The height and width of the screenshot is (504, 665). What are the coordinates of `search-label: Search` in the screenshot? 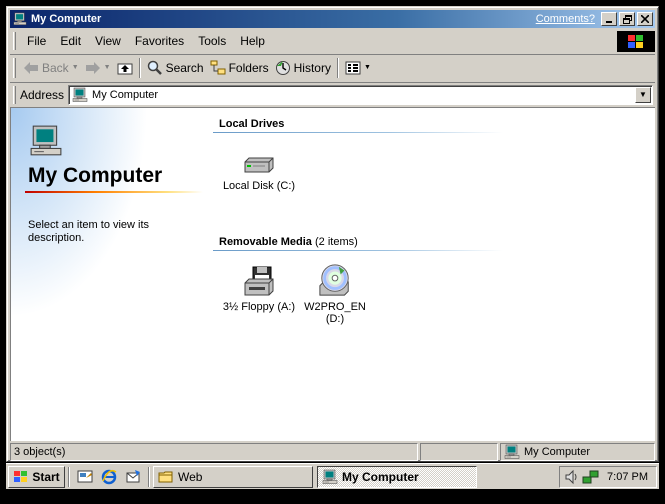 It's located at (184, 67).